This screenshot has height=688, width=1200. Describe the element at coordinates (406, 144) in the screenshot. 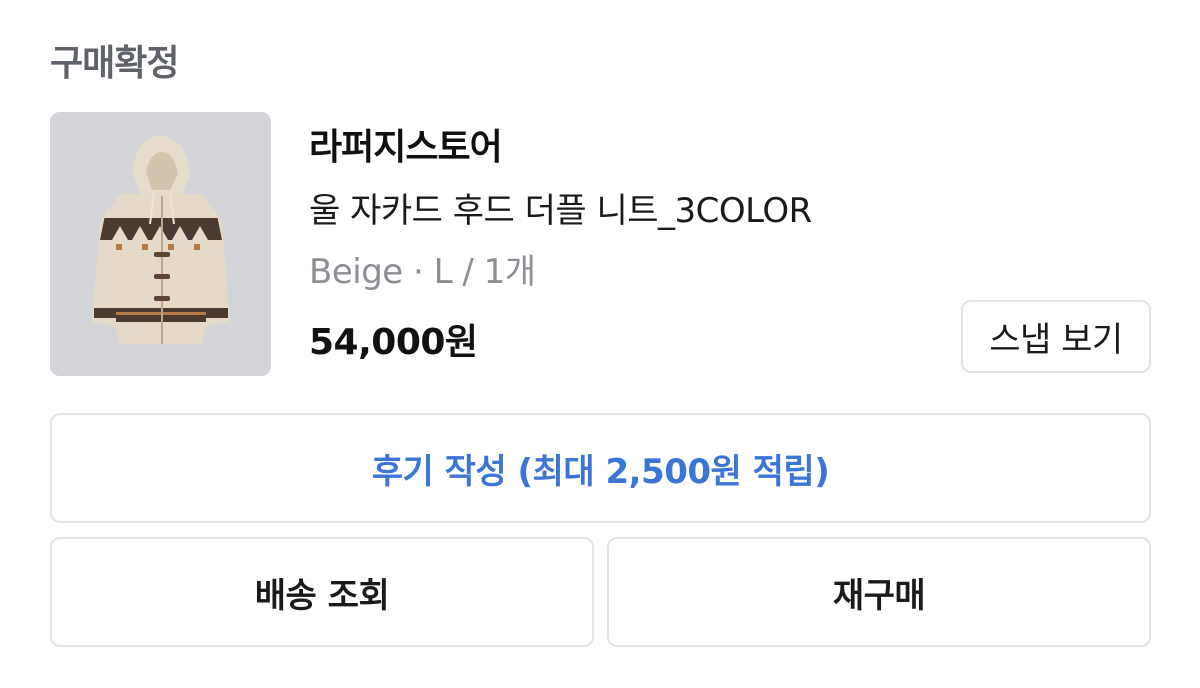

I see `store-name: 라퍼지스토어` at that location.